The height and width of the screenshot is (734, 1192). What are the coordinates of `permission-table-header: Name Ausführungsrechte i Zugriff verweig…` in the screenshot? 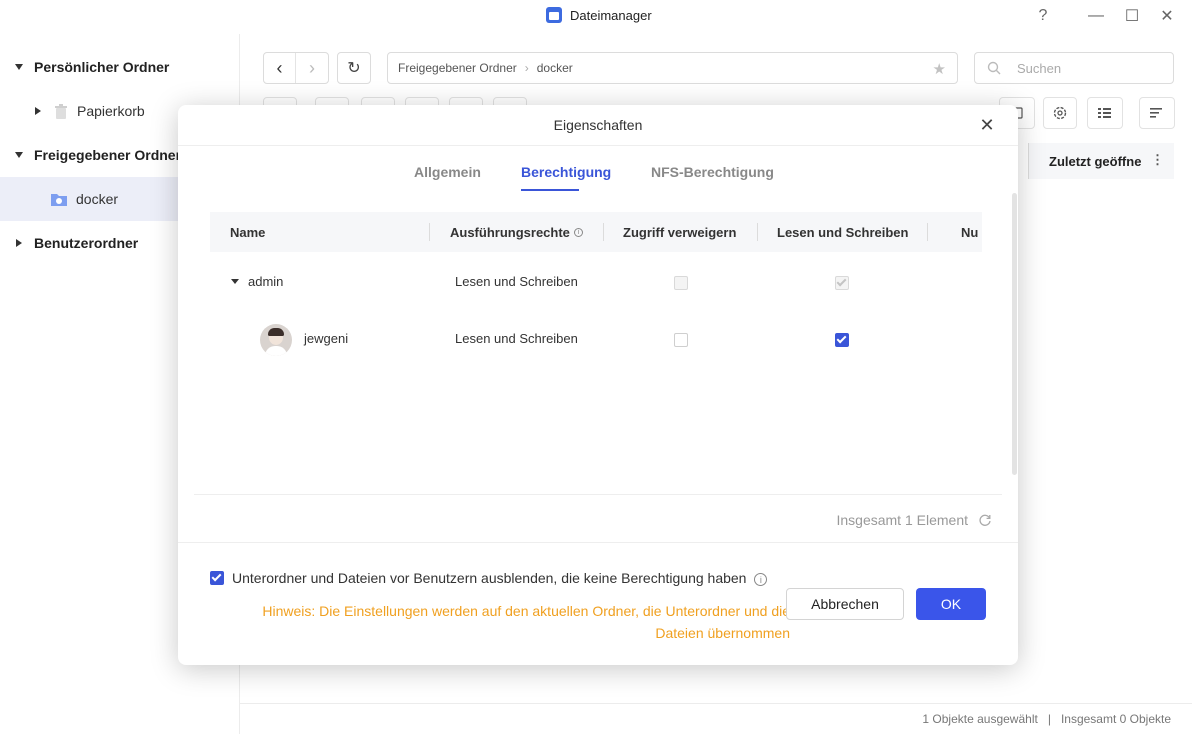 It's located at (596, 232).